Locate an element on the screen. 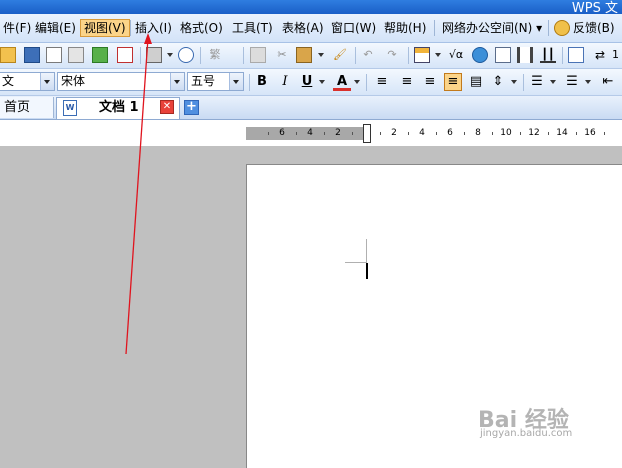 This screenshot has height=468, width=622. annotation-overlay is located at coordinates (138, 194).